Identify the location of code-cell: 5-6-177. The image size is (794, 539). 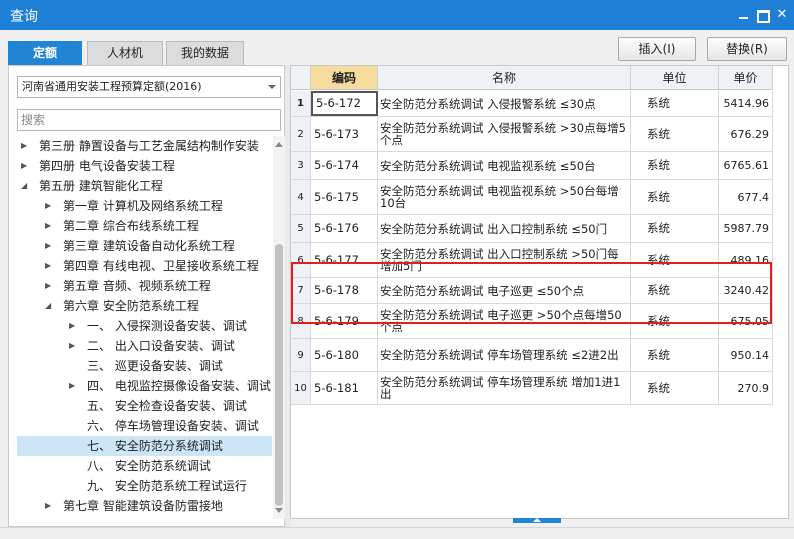
(344, 260).